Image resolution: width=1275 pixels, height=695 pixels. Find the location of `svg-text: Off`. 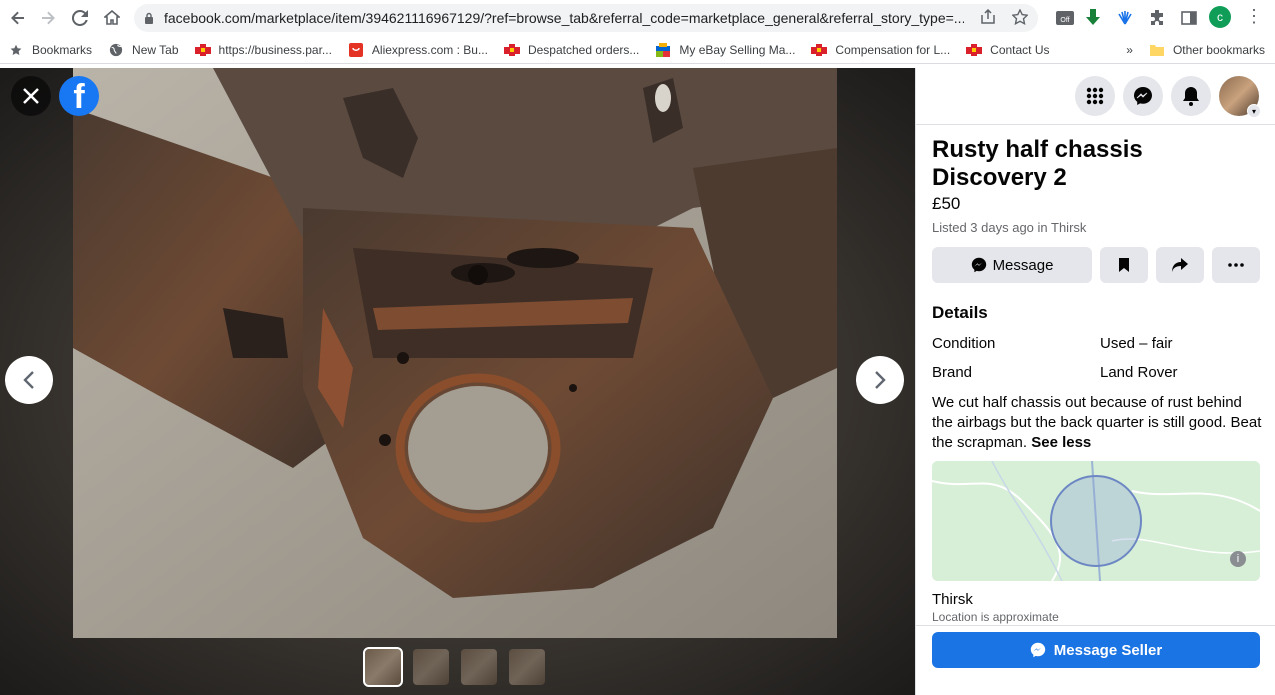

svg-text: Off is located at coordinates (1064, 20).